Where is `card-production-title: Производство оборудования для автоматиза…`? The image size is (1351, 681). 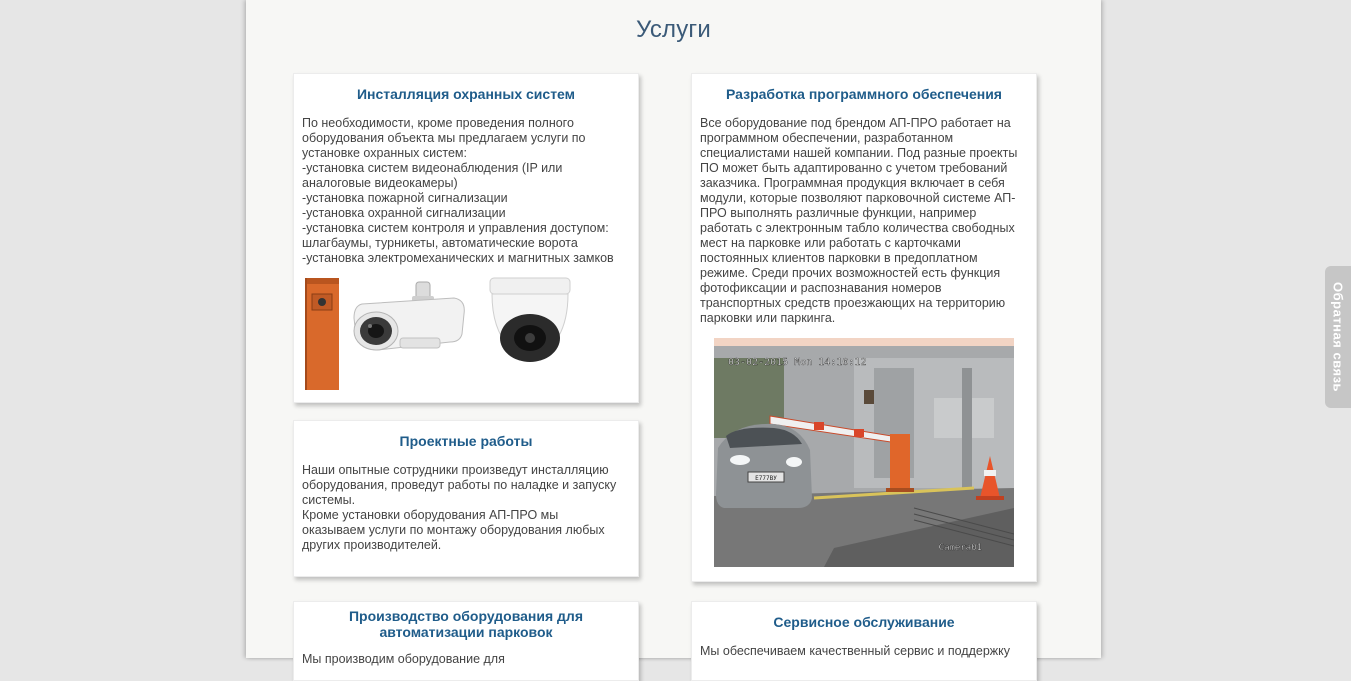
card-production-title: Производство оборудования для автоматиза… is located at coordinates (465, 624).